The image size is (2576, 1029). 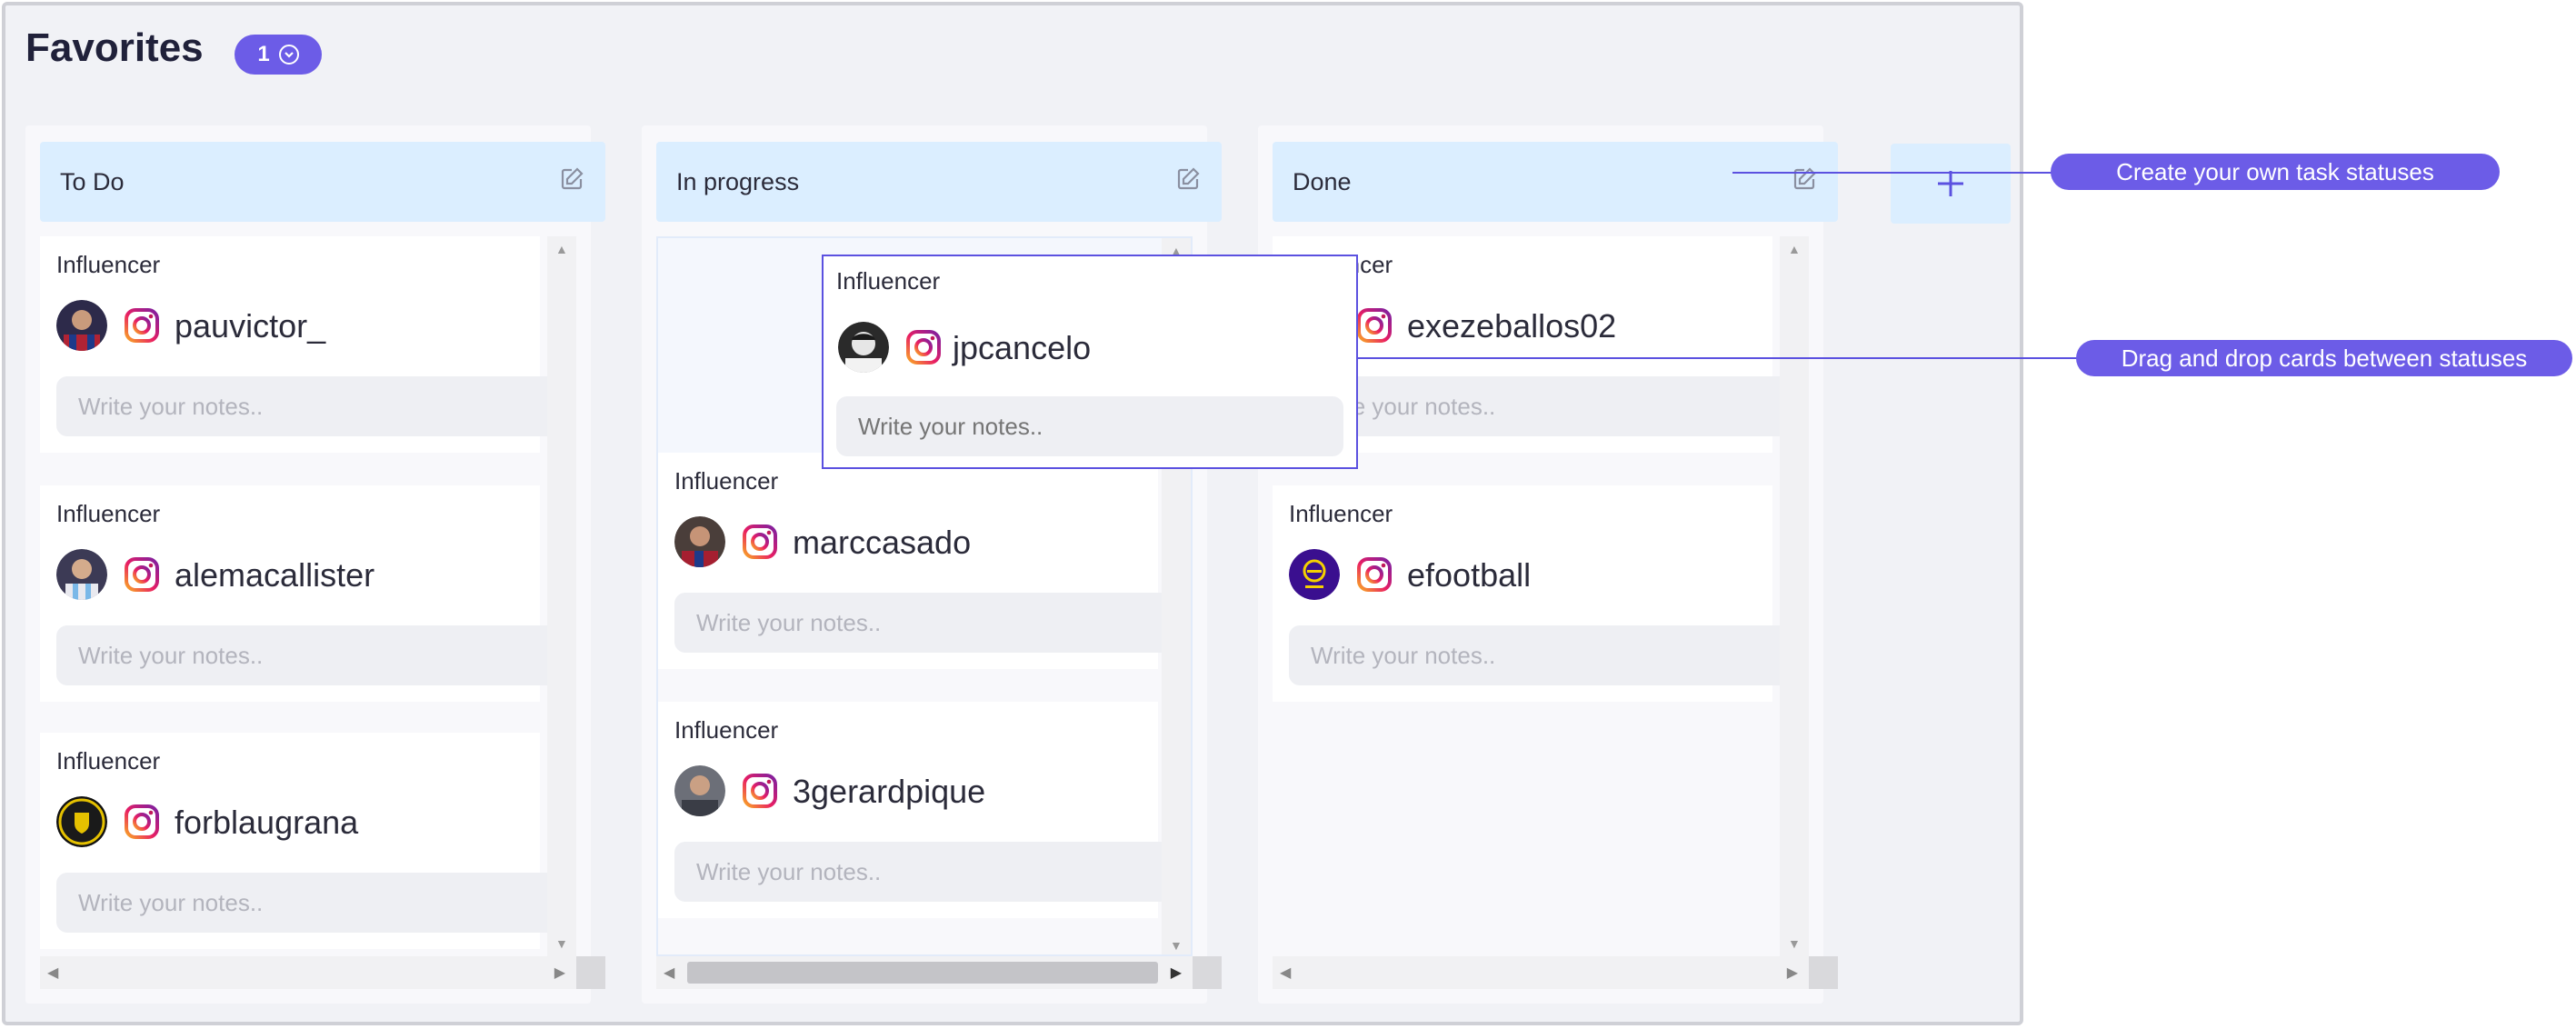 I want to click on influencer-handle: marccasado, so click(x=882, y=543).